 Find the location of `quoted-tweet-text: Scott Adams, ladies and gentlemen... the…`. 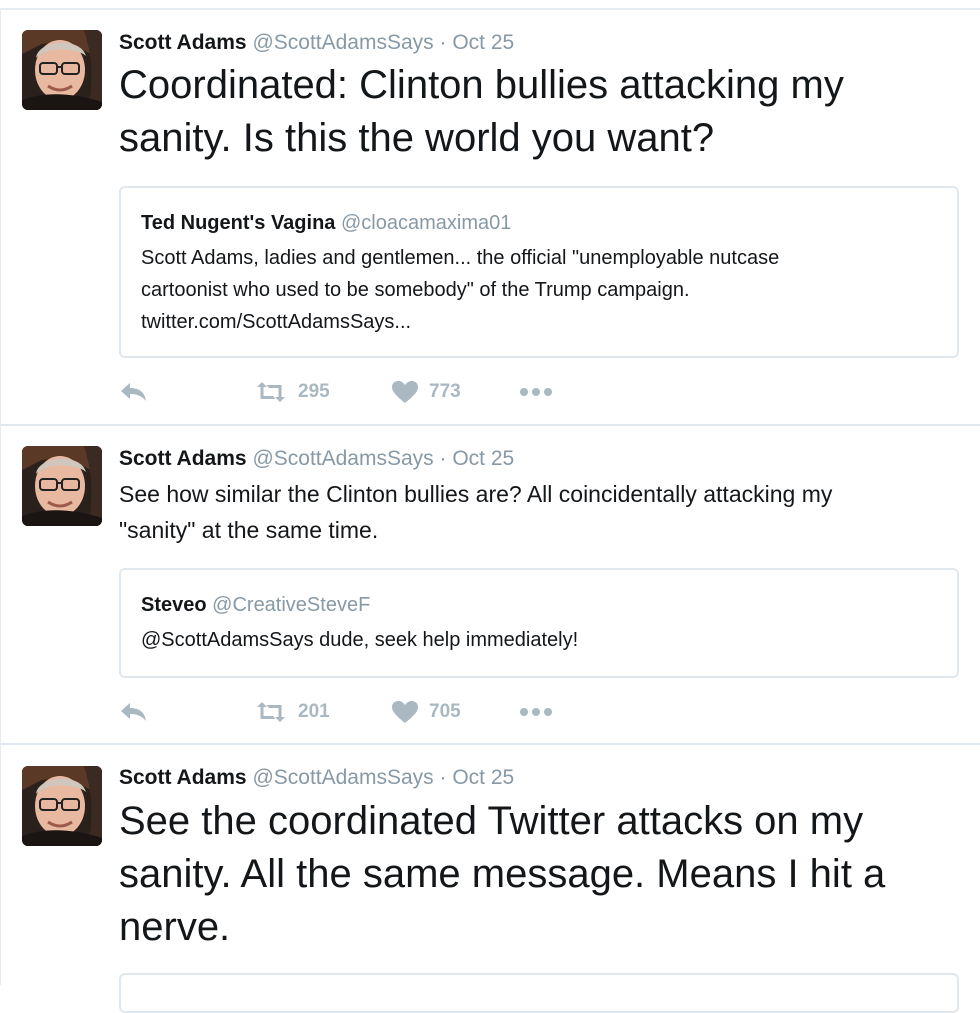

quoted-tweet-text: Scott Adams, ladies and gentlemen... the… is located at coordinates (539, 290).